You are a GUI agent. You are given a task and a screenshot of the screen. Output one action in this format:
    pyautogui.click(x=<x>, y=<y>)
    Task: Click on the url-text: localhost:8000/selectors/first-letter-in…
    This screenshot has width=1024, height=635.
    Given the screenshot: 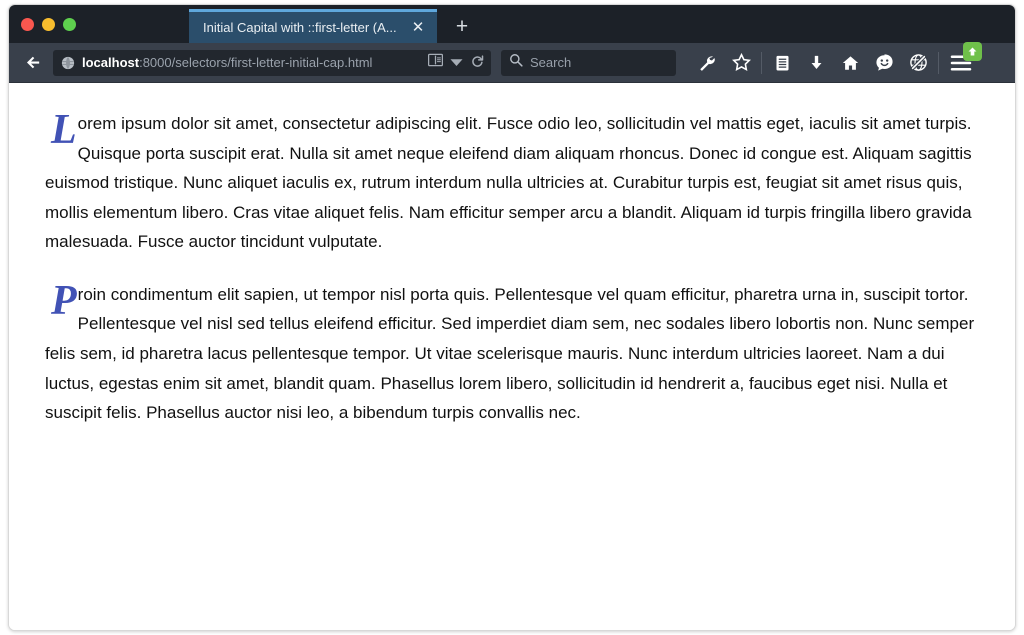 What is the action you would take?
    pyautogui.click(x=251, y=62)
    